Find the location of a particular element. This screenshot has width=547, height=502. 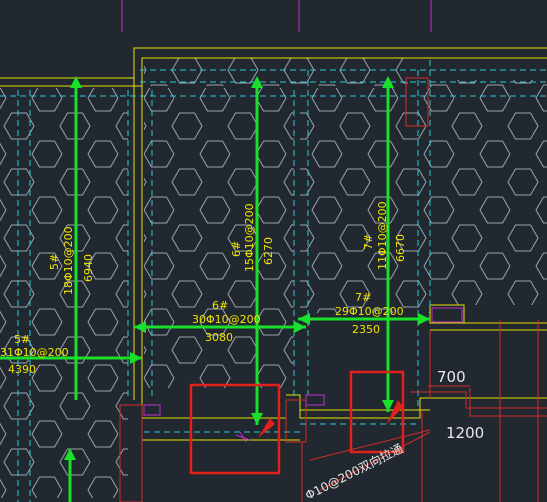

rebar-length: 6940 is located at coordinates (88, 268).